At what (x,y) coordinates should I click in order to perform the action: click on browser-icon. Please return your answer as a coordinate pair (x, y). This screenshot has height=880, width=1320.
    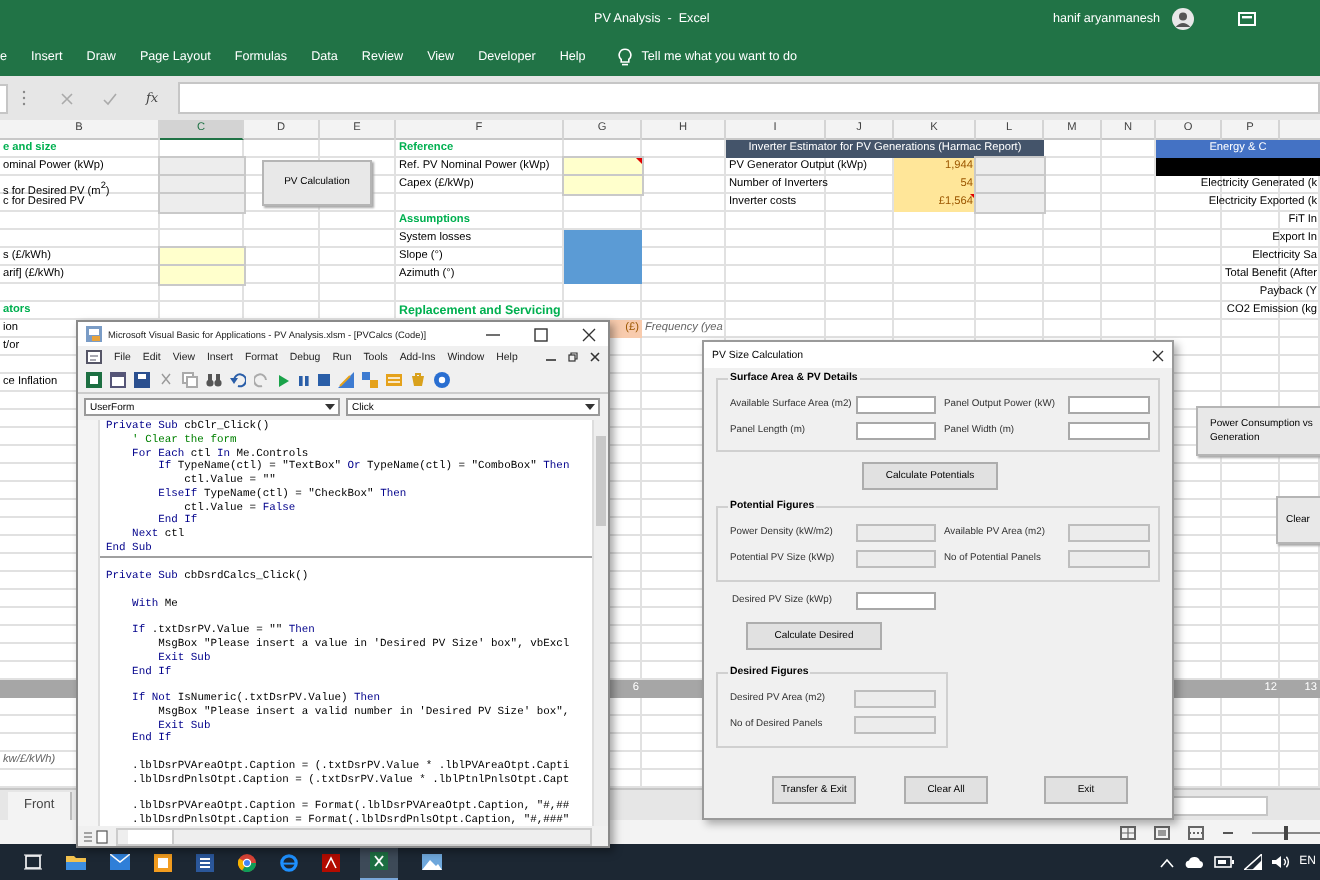
    Looking at the image, I should click on (247, 862).